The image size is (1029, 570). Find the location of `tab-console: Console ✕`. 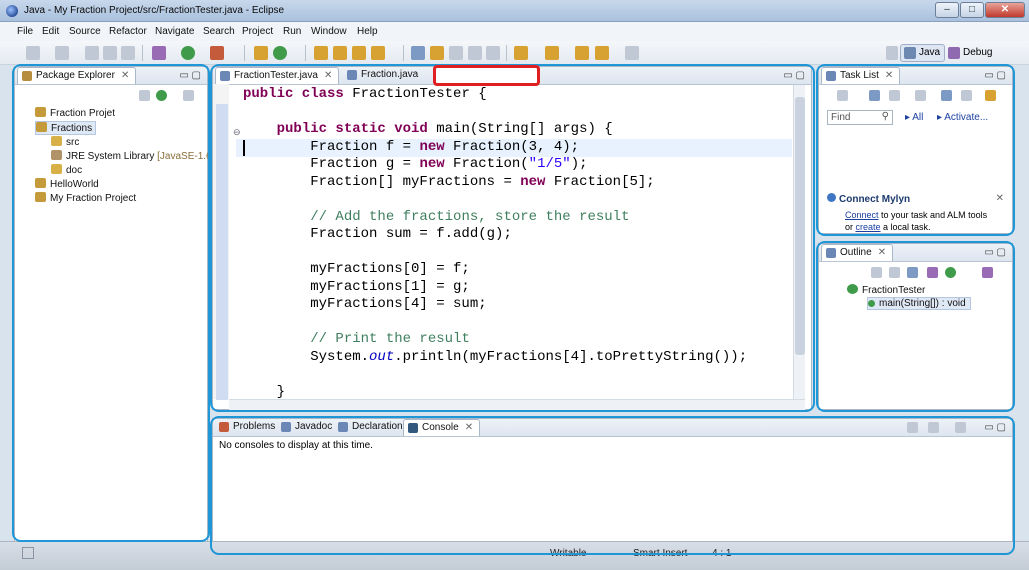

tab-console: Console ✕ is located at coordinates (442, 427).